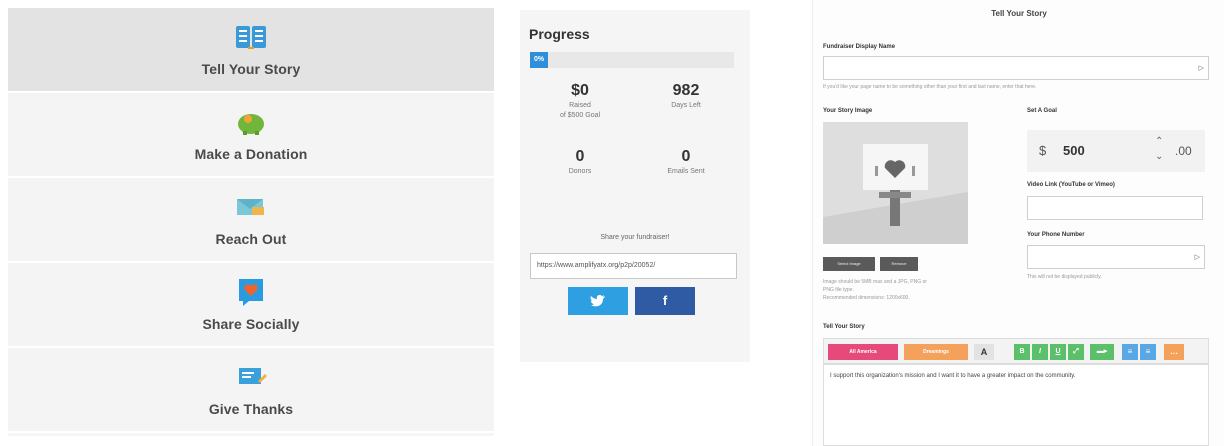 The image size is (1224, 446). I want to click on story-image-label: Your Story Image, so click(848, 111).